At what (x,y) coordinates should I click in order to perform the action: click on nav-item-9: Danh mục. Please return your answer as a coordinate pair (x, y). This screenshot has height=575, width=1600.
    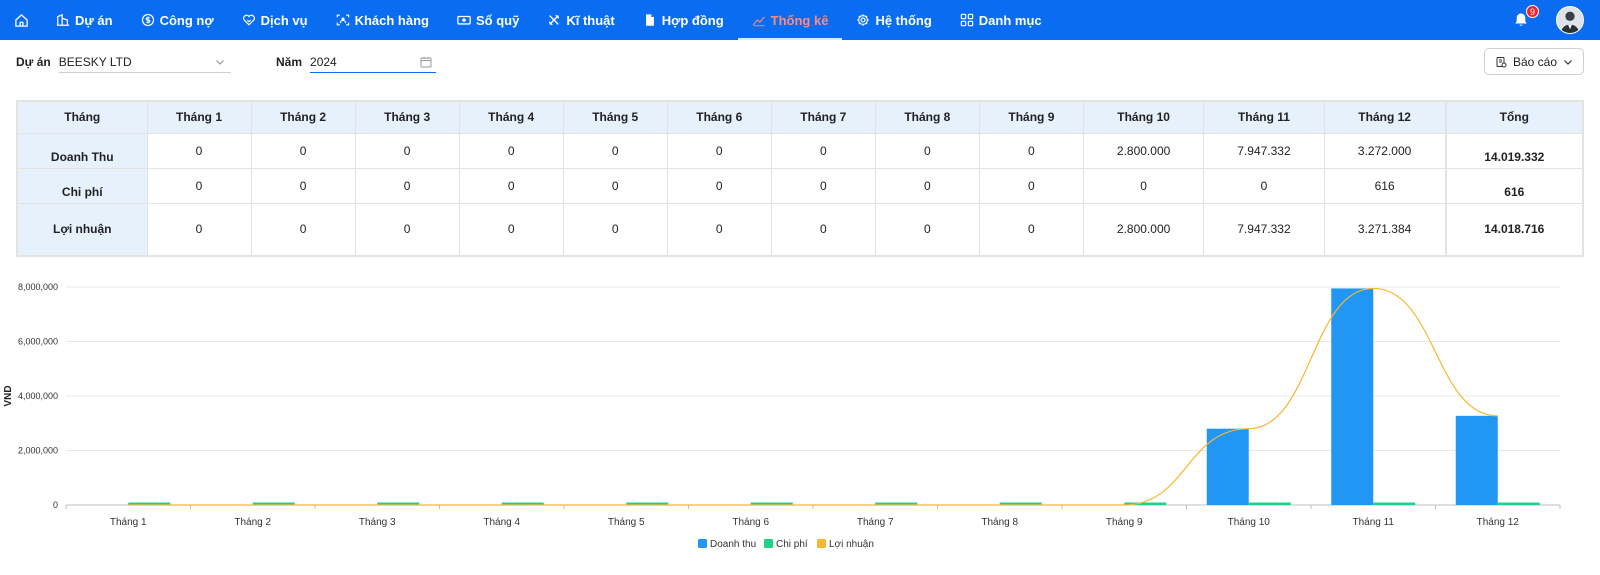
    Looking at the image, I should click on (1001, 20).